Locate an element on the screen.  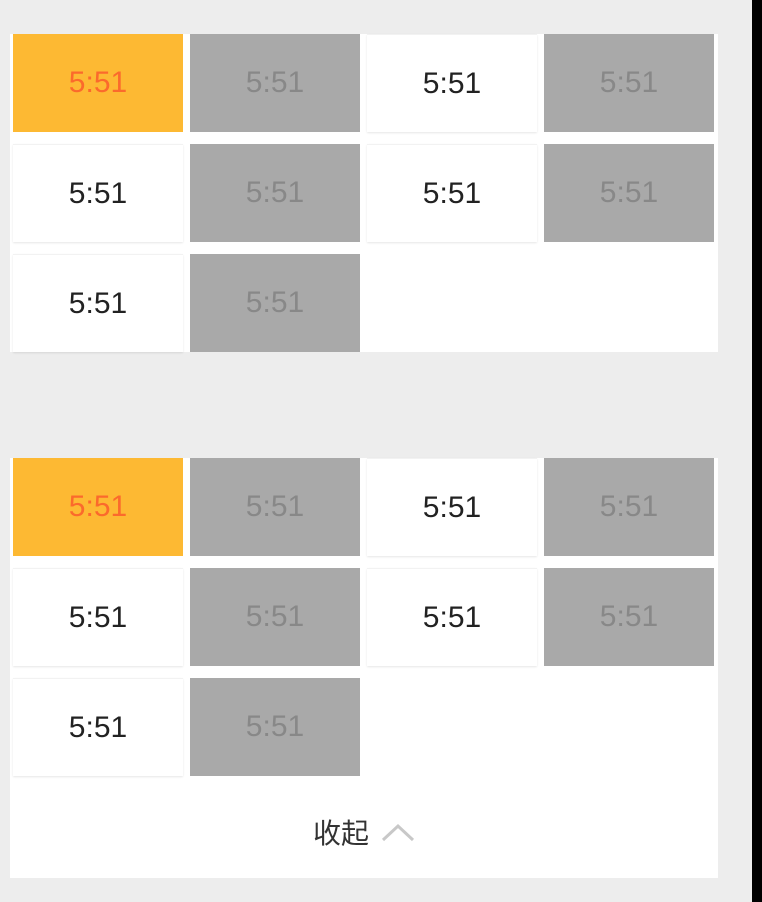
collapse-label: 收起 is located at coordinates (340, 833).